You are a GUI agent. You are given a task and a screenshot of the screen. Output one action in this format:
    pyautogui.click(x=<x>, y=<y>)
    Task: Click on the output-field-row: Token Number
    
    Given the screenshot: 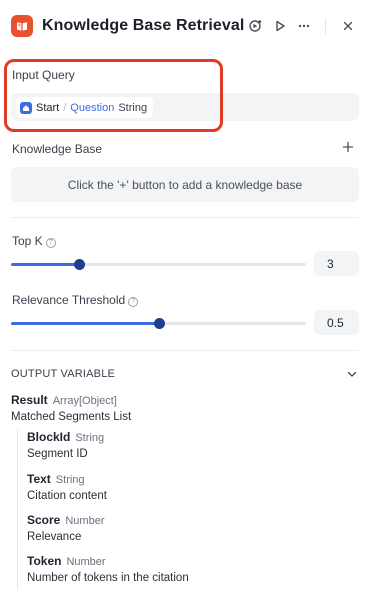 What is the action you would take?
    pyautogui.click(x=66, y=561)
    